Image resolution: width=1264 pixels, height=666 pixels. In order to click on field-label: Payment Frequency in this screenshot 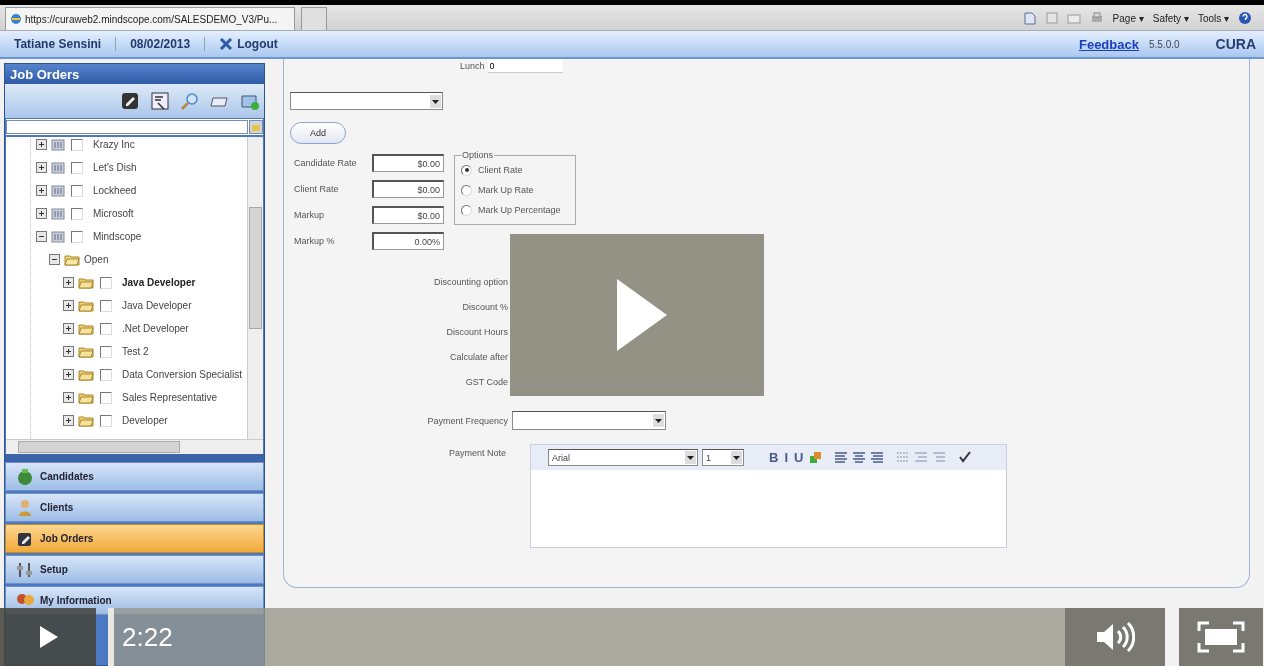, I will do `click(467, 420)`.